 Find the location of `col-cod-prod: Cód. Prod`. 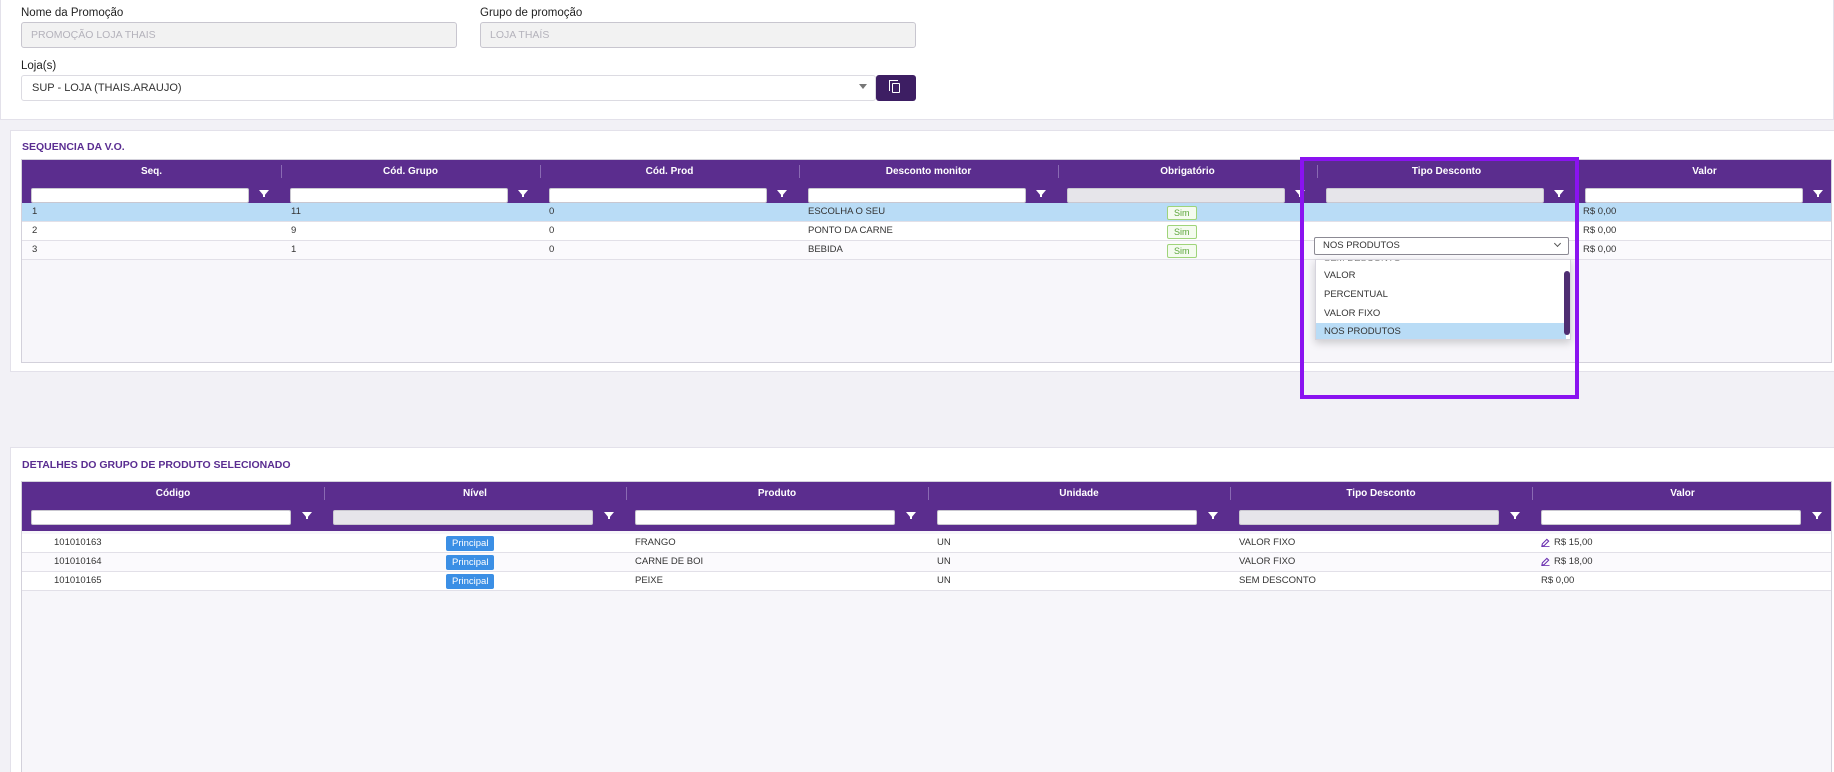

col-cod-prod: Cód. Prod is located at coordinates (669, 171).